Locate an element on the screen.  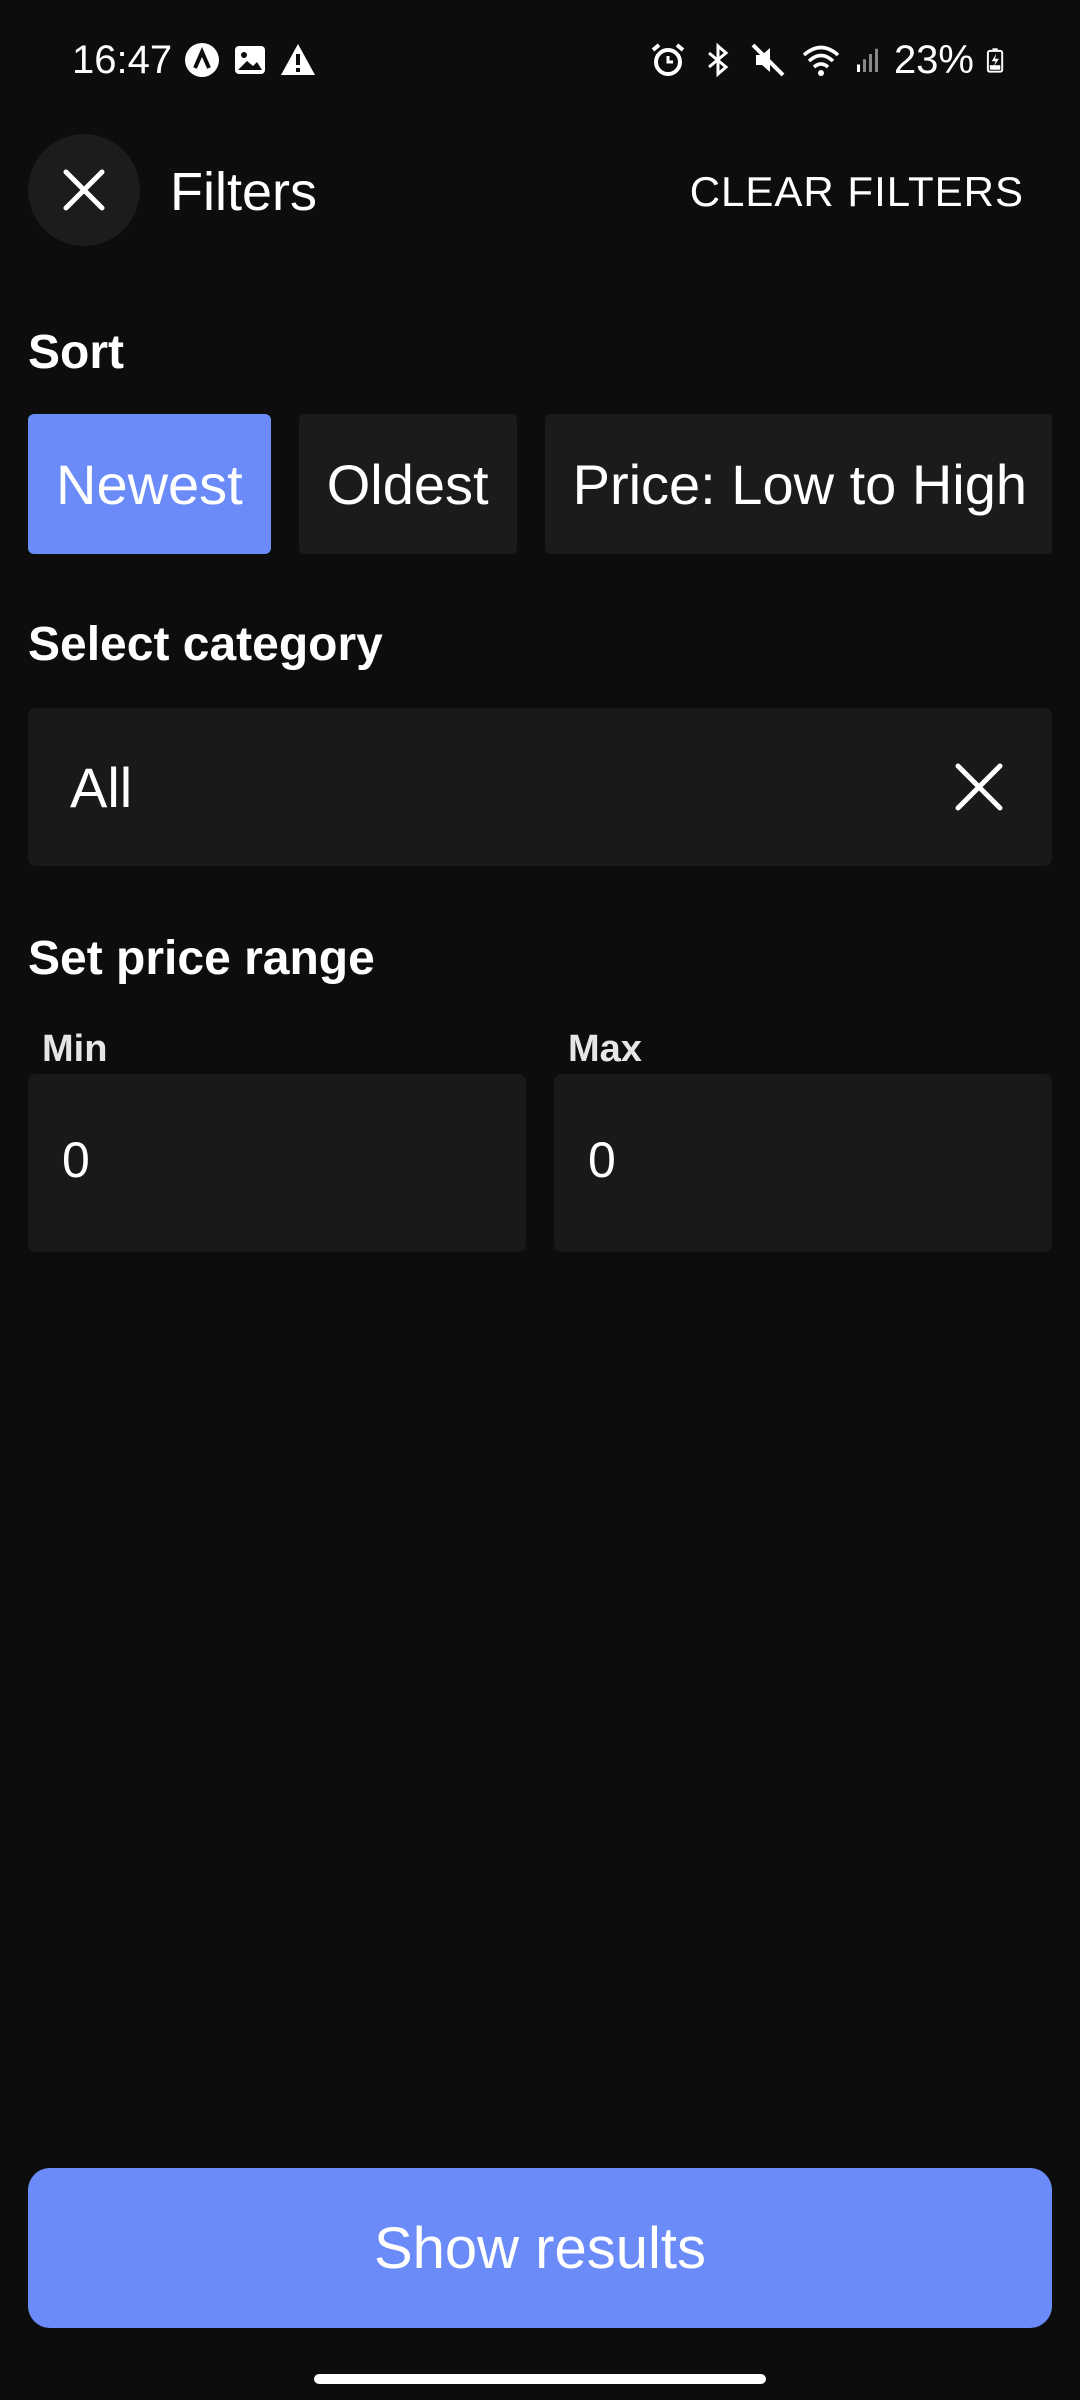
clear-filters-button: CLEAR FILTERS is located at coordinates (857, 192).